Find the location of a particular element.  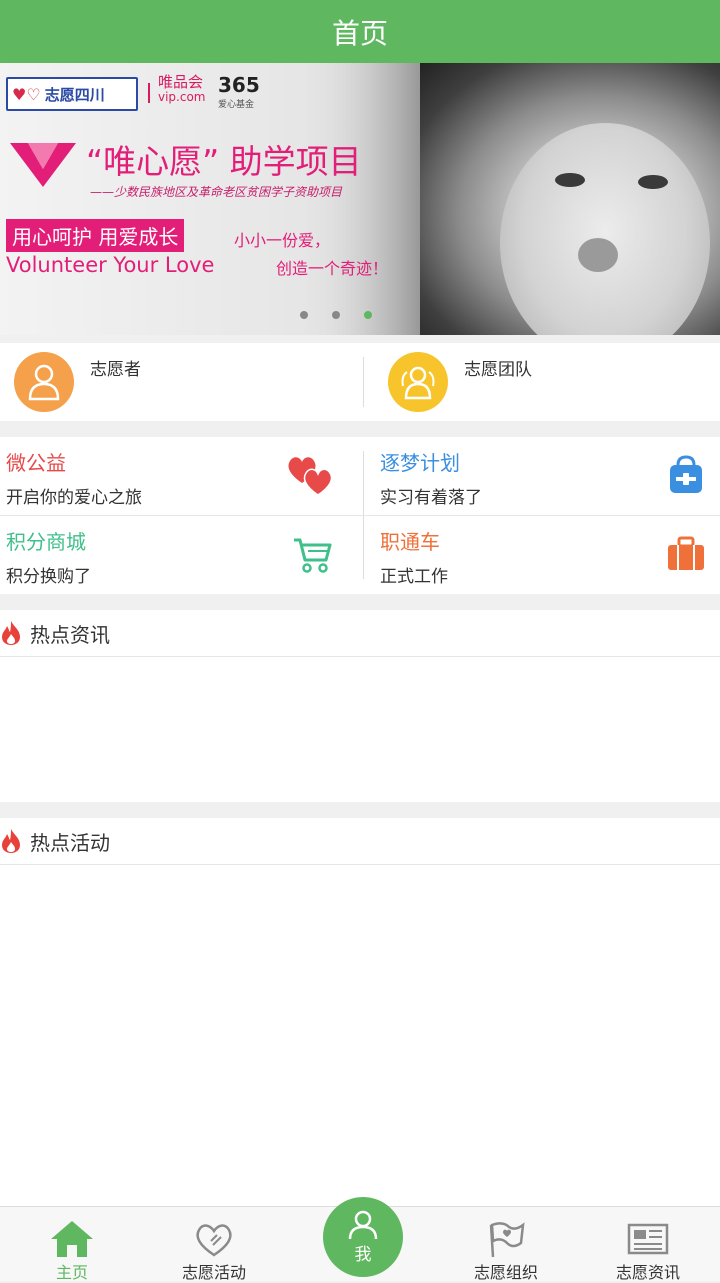

feature-title: 逐梦计划 is located at coordinates (420, 463).